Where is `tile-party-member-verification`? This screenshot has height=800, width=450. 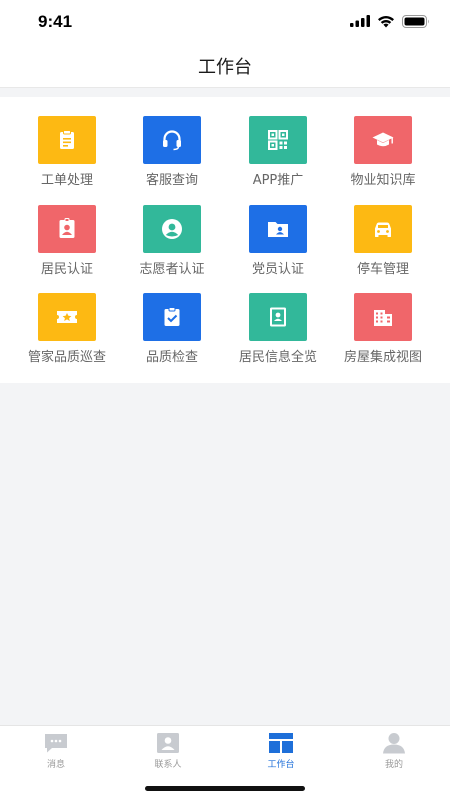
tile-party-member-verification is located at coordinates (278, 229).